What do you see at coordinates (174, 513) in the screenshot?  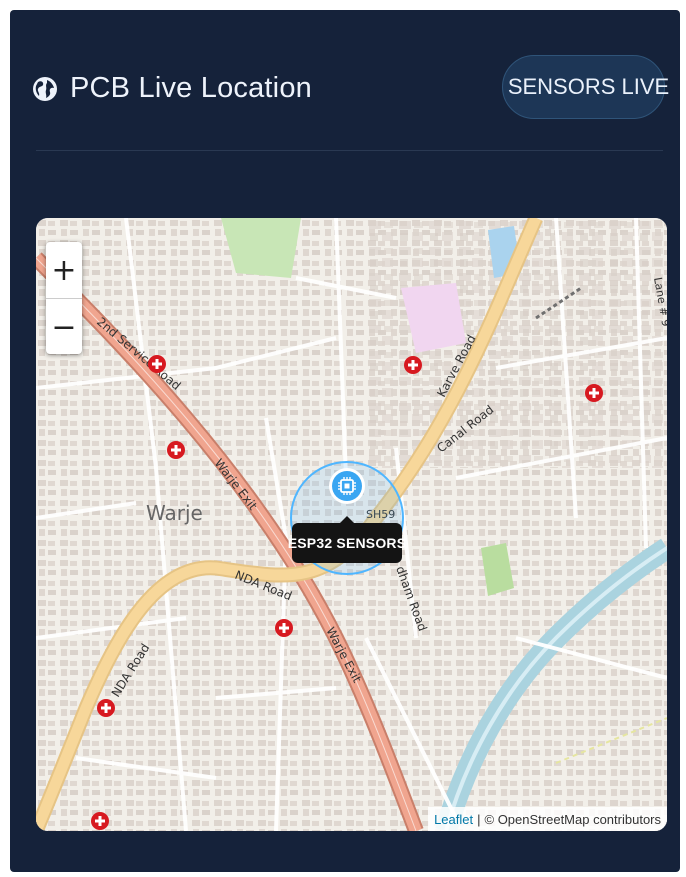 I see `map-label-warje: Warje` at bounding box center [174, 513].